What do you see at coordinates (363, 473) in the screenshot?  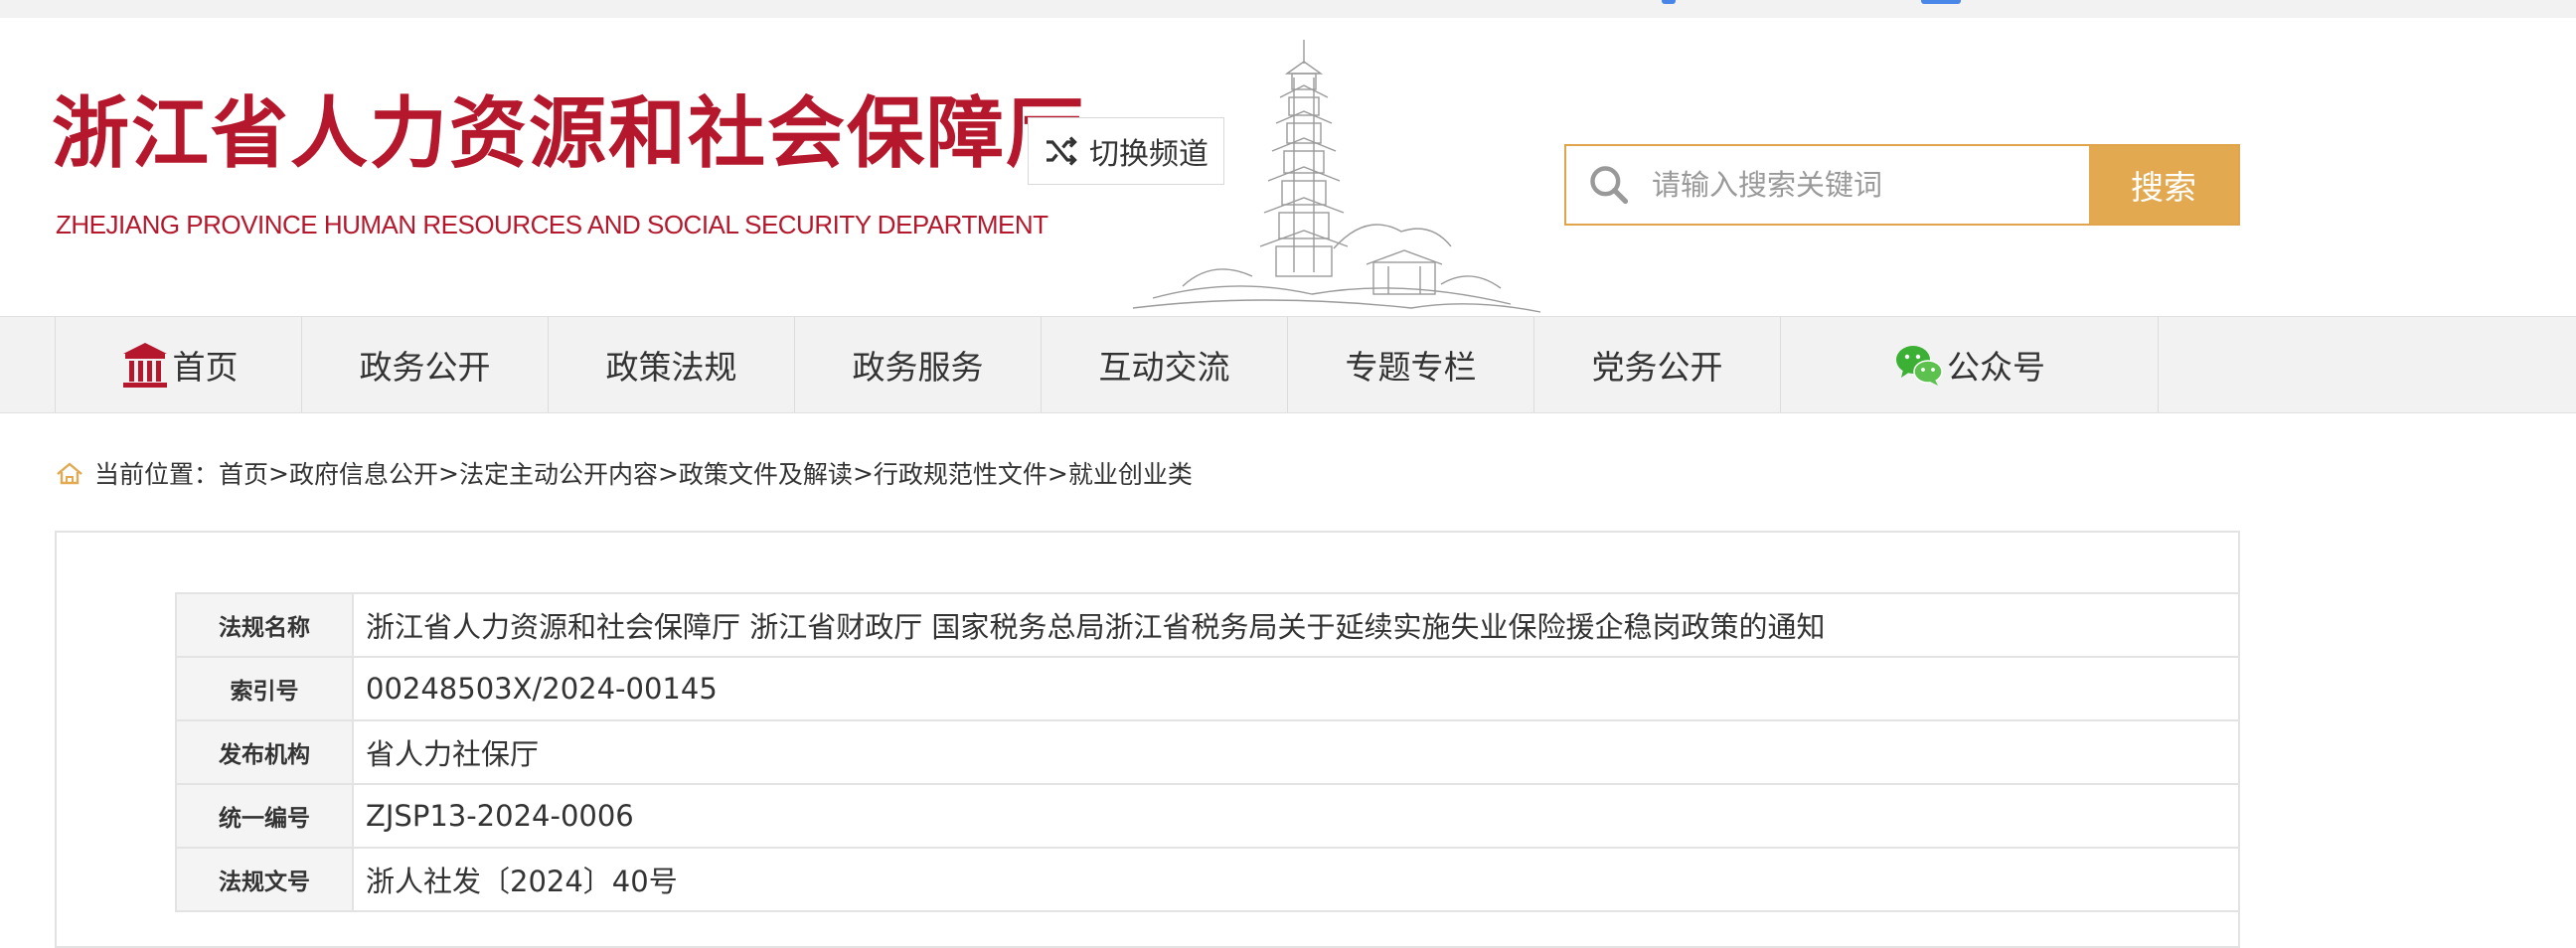 I see `breadcrumb-link-gov-info: 政府信息公开` at bounding box center [363, 473].